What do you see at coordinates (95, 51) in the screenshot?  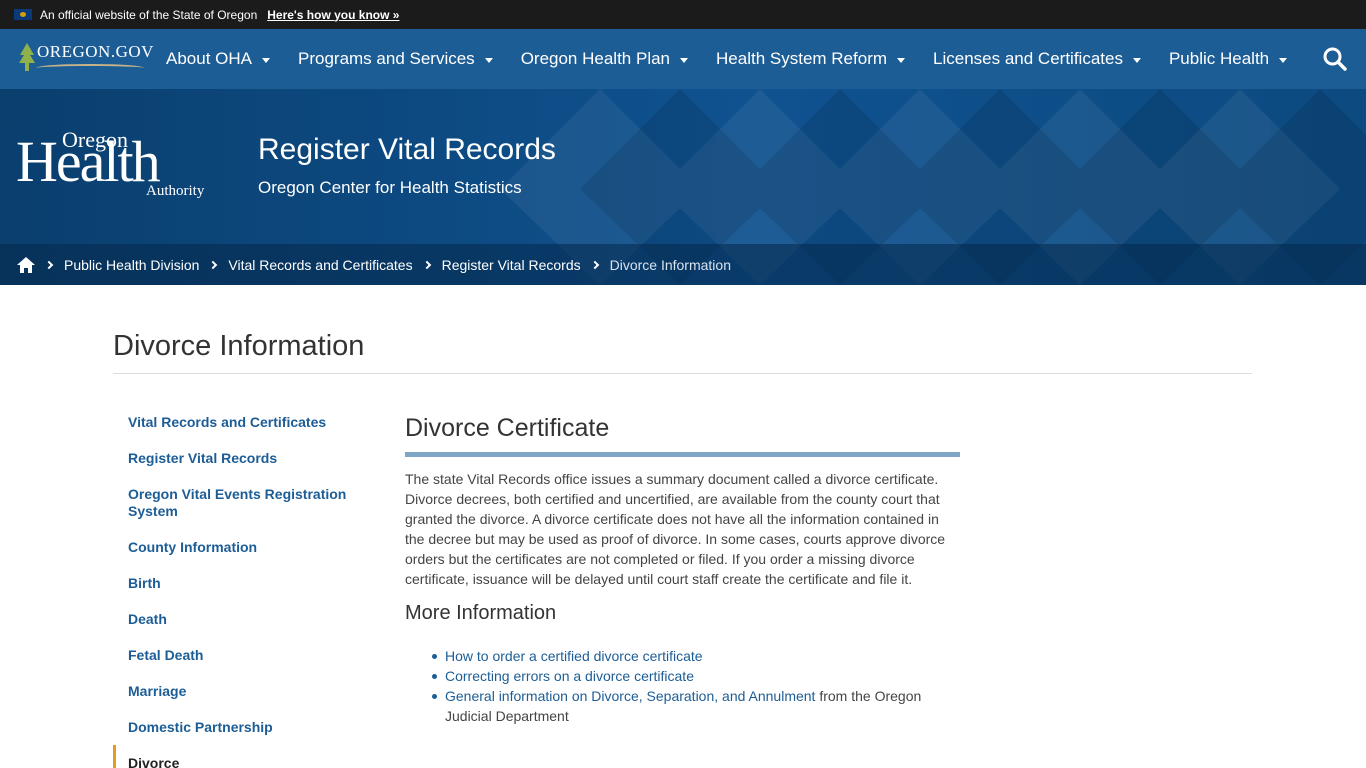 I see `oregon-gov-logo-text: Oregon.gov` at bounding box center [95, 51].